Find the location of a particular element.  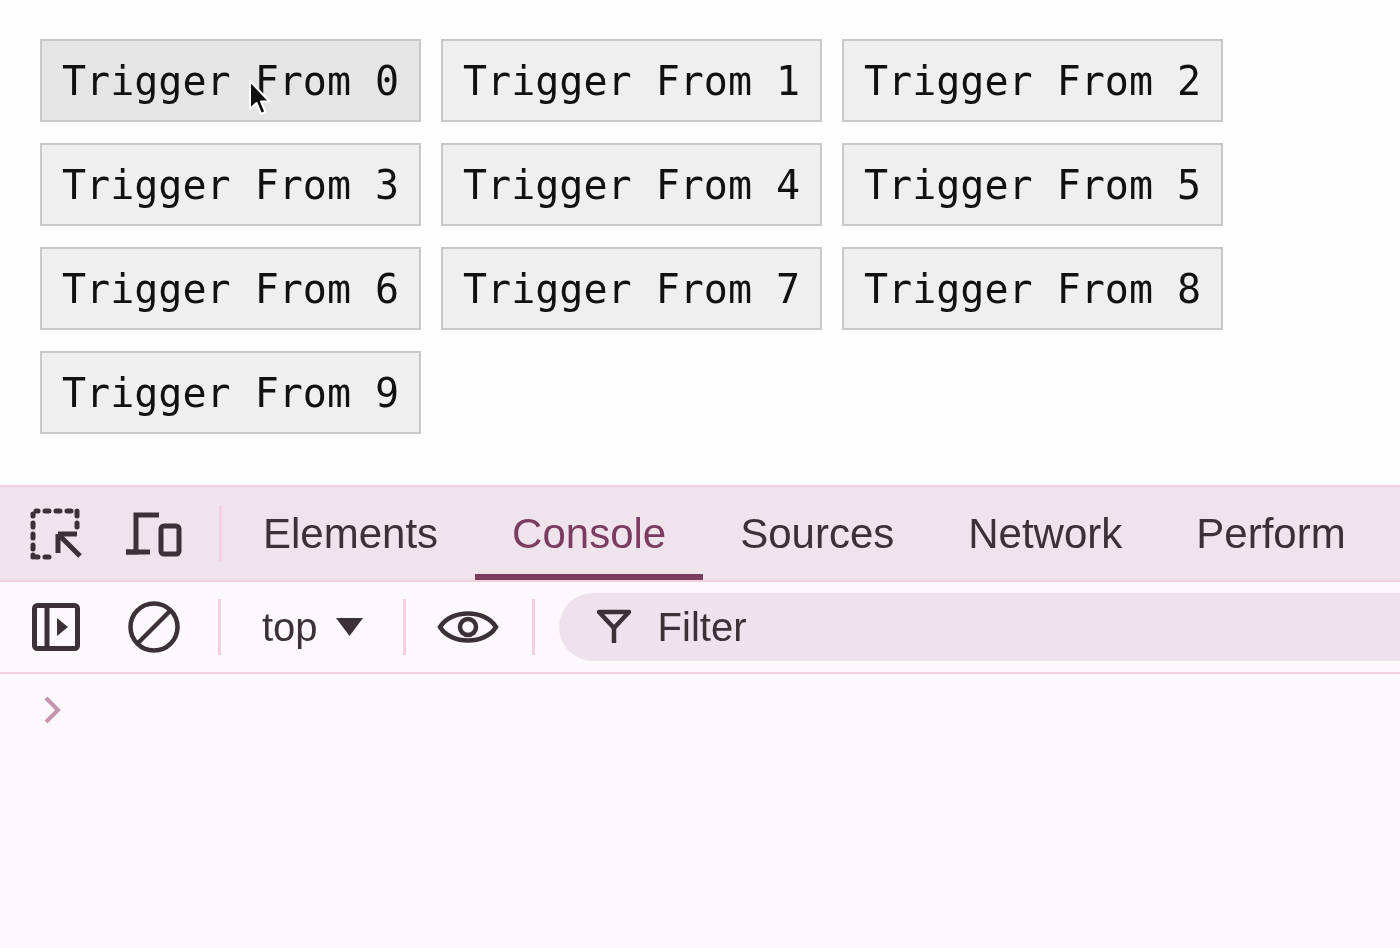

filter-input: Filter is located at coordinates (1028, 627).